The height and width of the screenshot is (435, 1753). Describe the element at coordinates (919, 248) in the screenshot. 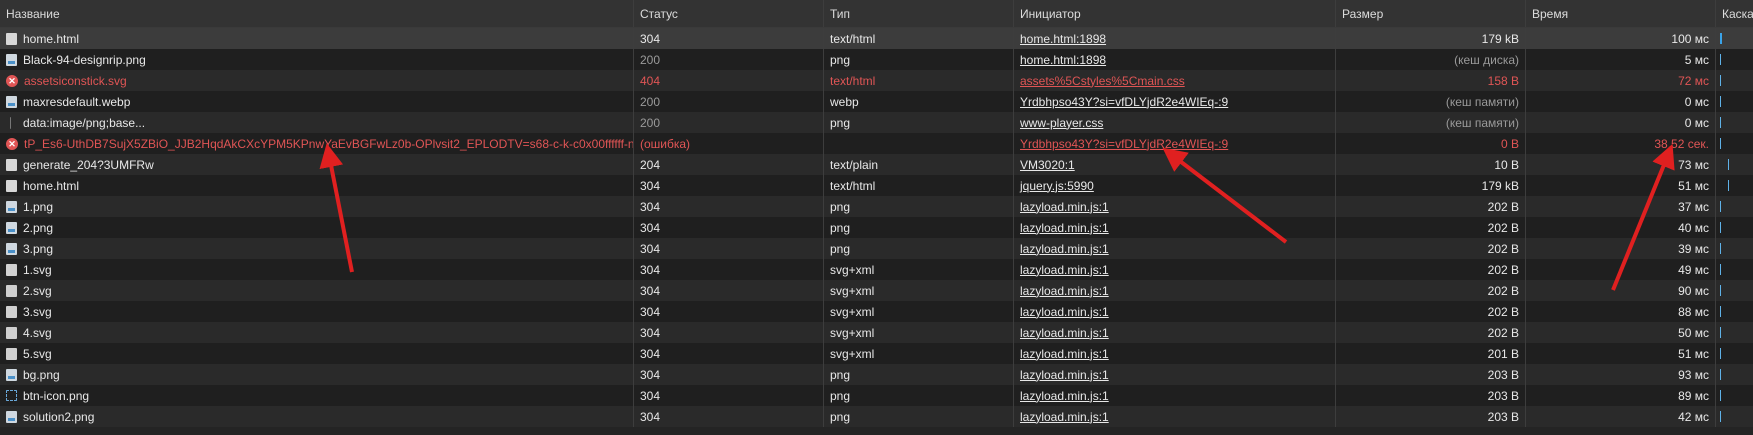

I see `cell-type: png` at that location.